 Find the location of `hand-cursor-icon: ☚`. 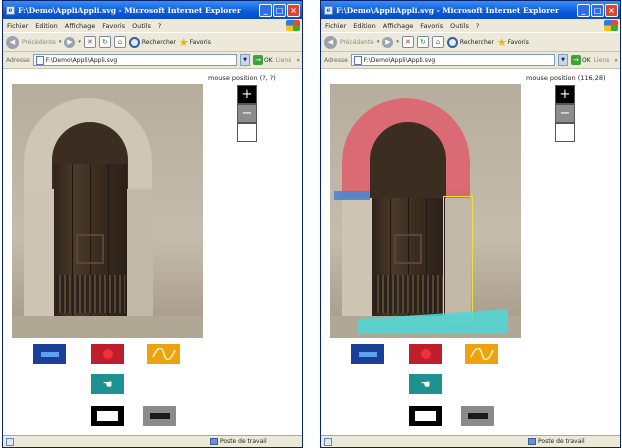

hand-cursor-icon: ☚ is located at coordinates (425, 384).